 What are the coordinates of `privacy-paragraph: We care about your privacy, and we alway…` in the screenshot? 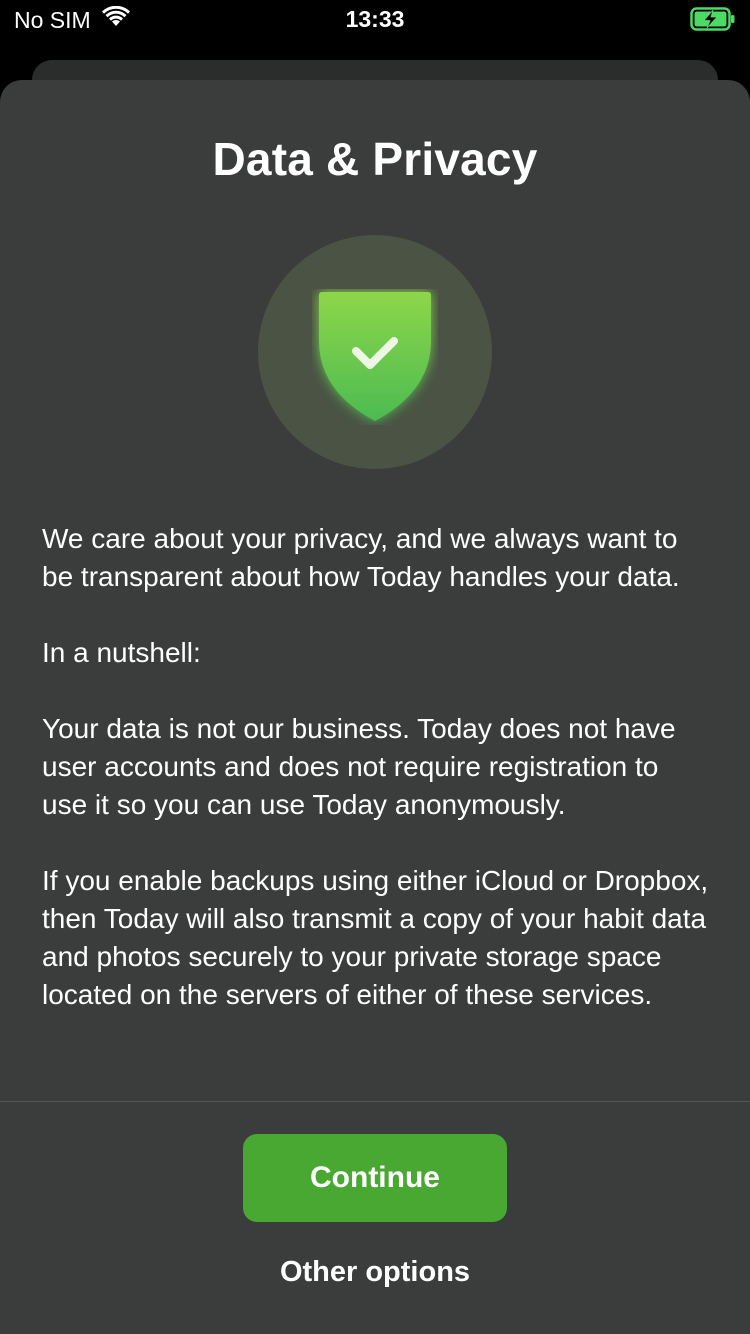 It's located at (361, 557).